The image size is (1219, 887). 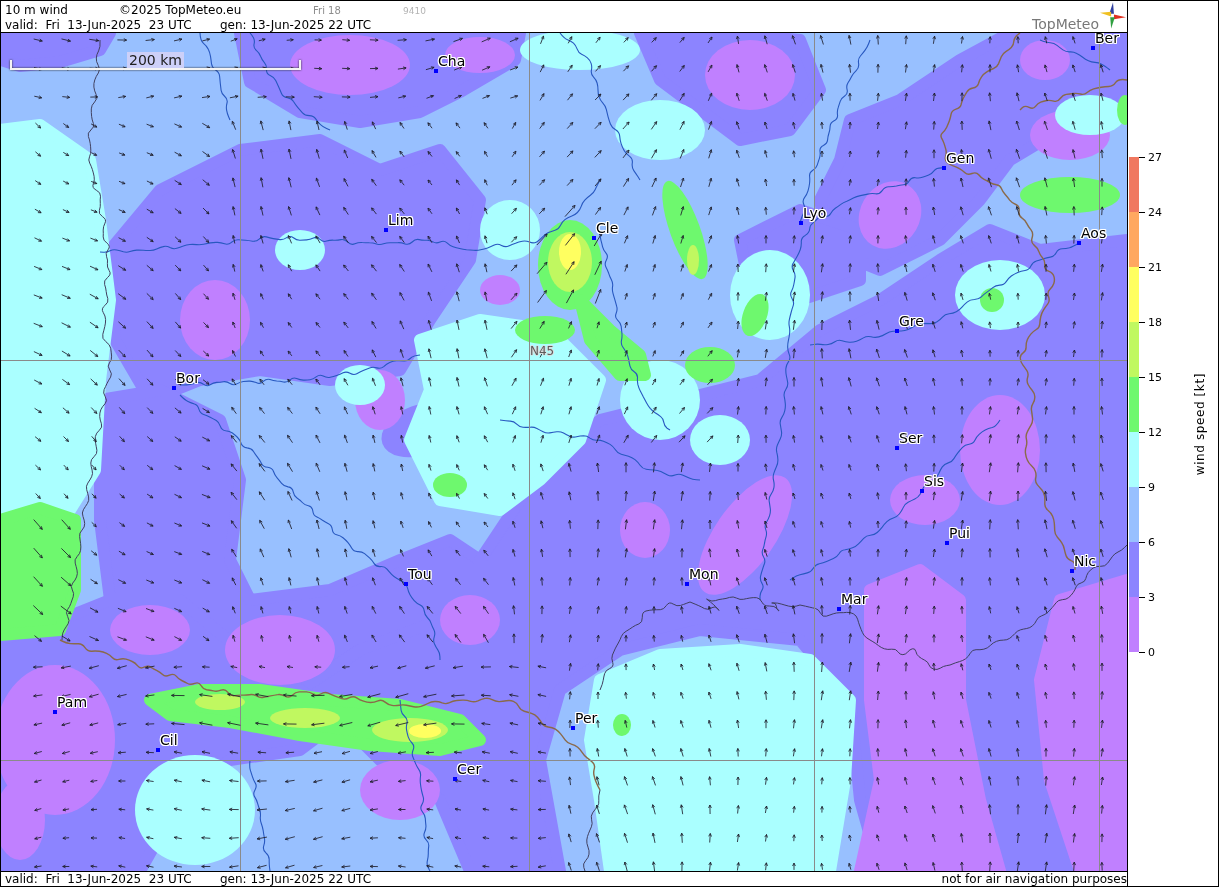 What do you see at coordinates (1151, 542) in the screenshot?
I see `legend-tick-label: 6` at bounding box center [1151, 542].